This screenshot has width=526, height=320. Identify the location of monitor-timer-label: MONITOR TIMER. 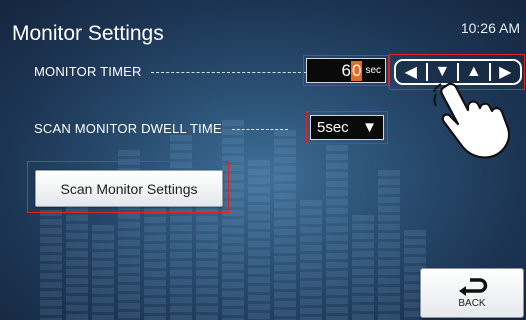
(88, 71).